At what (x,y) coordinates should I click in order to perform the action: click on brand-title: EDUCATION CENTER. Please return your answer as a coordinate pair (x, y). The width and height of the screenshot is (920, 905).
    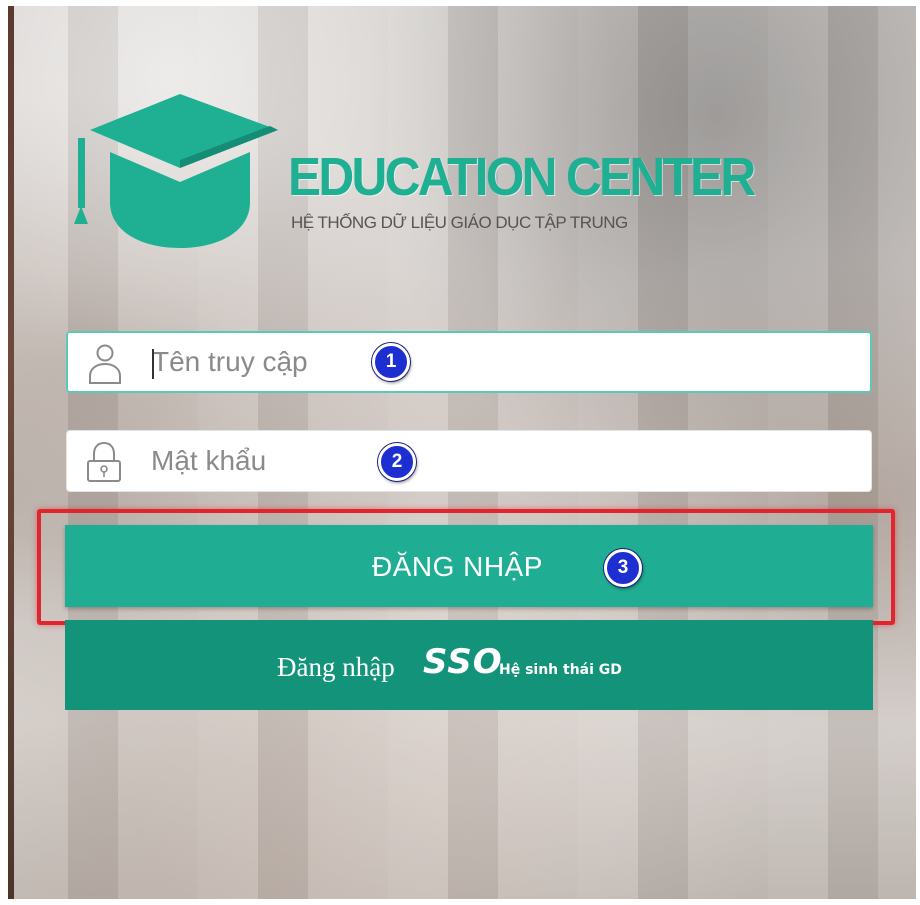
    Looking at the image, I should click on (522, 177).